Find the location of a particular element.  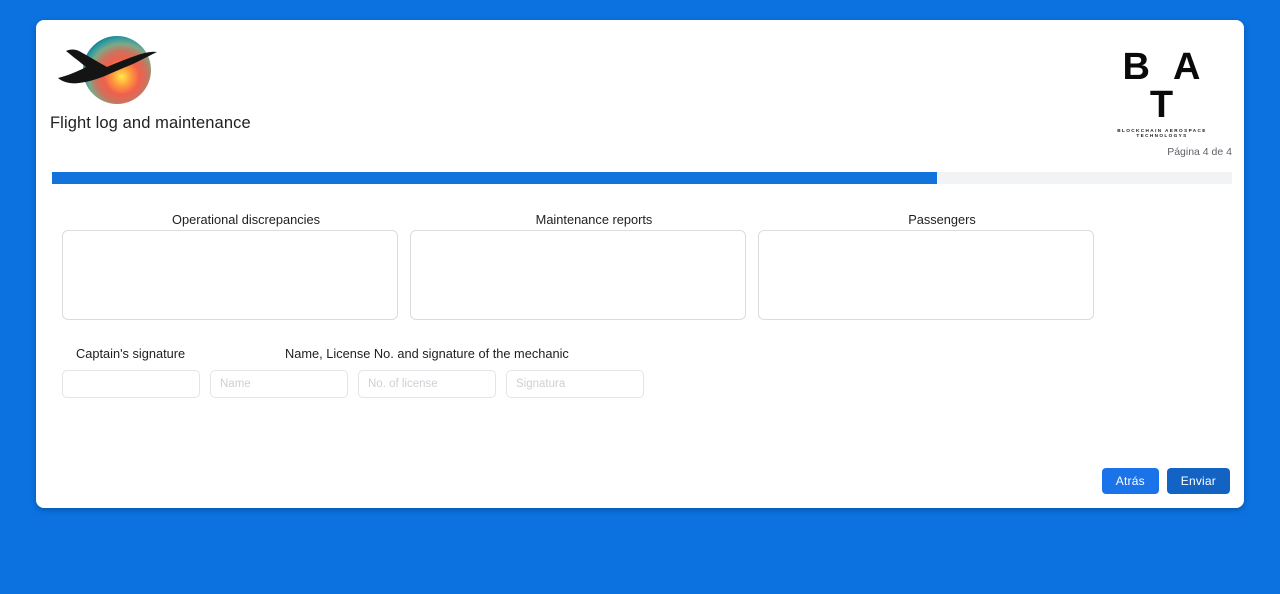

operational-discrepancies-textarea is located at coordinates (230, 275).